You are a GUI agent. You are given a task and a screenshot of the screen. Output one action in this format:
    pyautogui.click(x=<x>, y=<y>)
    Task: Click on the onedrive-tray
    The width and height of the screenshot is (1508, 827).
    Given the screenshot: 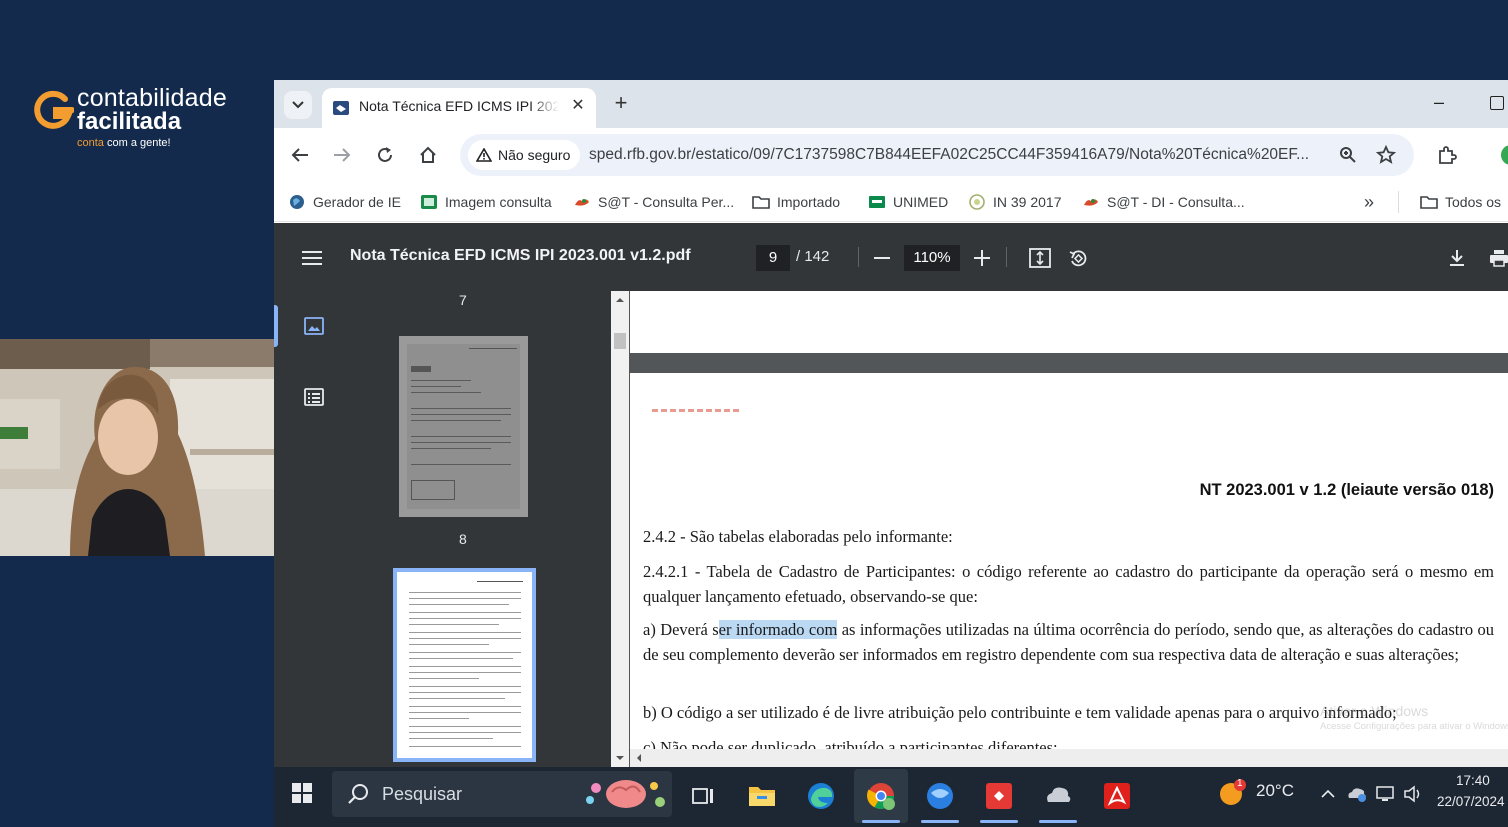 What is the action you would take?
    pyautogui.click(x=1357, y=794)
    